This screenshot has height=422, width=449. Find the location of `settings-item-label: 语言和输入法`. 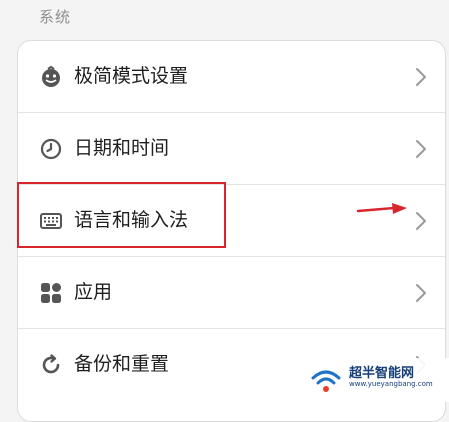

settings-item-label: 语言和输入法 is located at coordinates (131, 220).